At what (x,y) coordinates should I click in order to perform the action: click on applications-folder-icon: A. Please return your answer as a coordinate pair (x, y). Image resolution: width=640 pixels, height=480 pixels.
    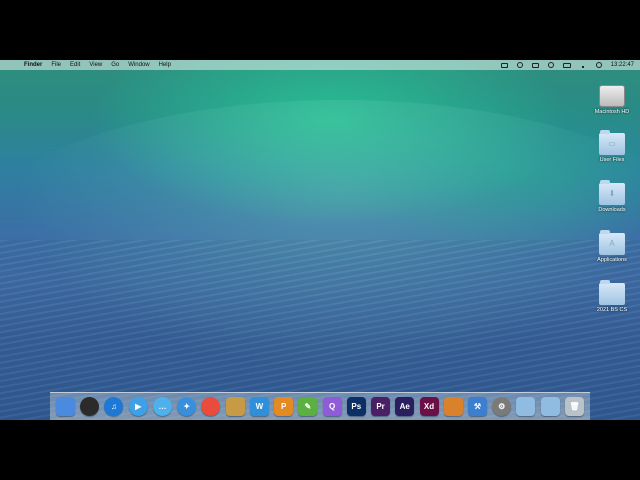
    Looking at the image, I should click on (612, 242).